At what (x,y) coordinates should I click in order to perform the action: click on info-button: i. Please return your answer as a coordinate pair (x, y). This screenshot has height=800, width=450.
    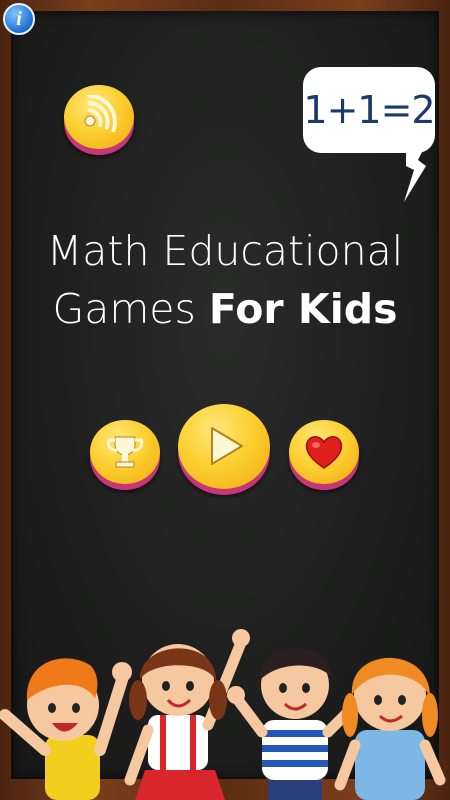
    Looking at the image, I should click on (19, 19).